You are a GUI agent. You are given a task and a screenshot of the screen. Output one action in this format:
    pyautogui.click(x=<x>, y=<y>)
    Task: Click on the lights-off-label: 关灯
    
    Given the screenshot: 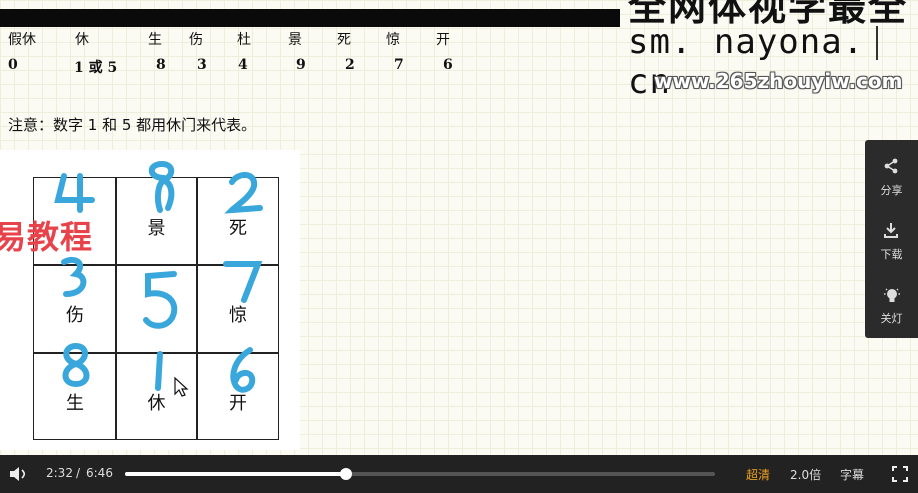 What is the action you would take?
    pyautogui.click(x=891, y=318)
    